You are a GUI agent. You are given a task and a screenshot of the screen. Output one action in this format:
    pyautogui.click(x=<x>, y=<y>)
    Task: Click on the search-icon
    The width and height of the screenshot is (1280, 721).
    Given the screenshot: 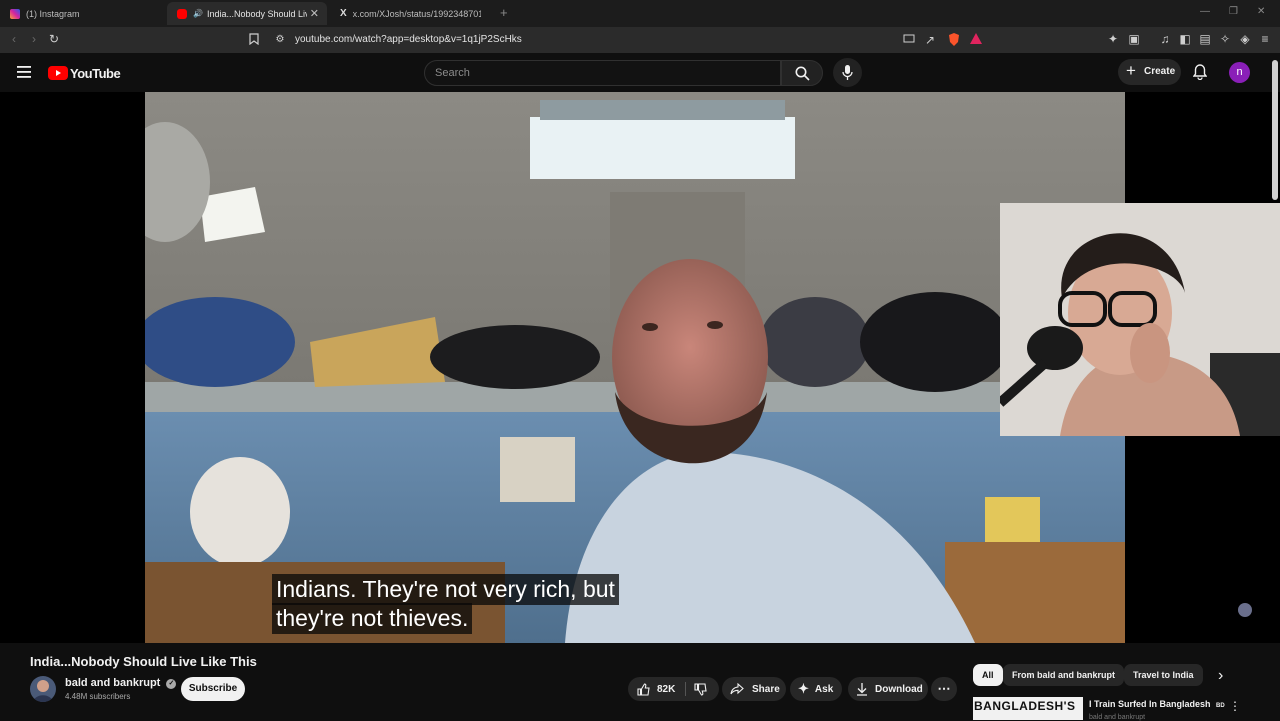 What is the action you would take?
    pyautogui.click(x=802, y=73)
    